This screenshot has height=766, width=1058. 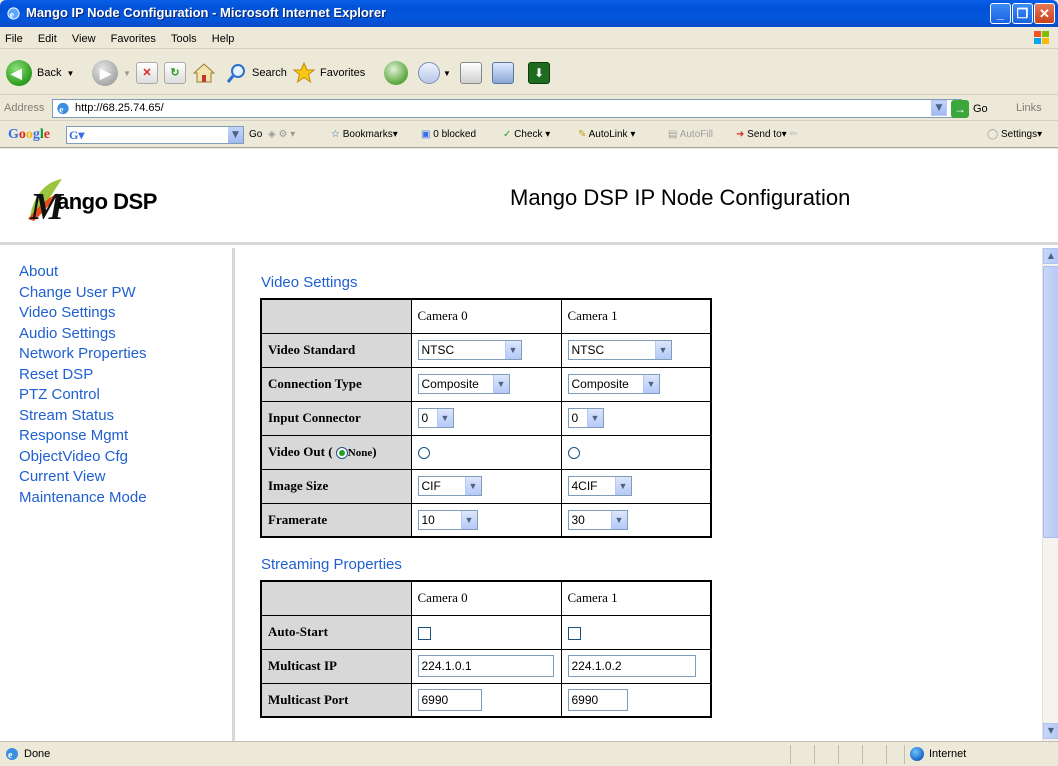 What do you see at coordinates (125, 375) in the screenshot?
I see `sidebar-item-reset-dsp: Reset DSP` at bounding box center [125, 375].